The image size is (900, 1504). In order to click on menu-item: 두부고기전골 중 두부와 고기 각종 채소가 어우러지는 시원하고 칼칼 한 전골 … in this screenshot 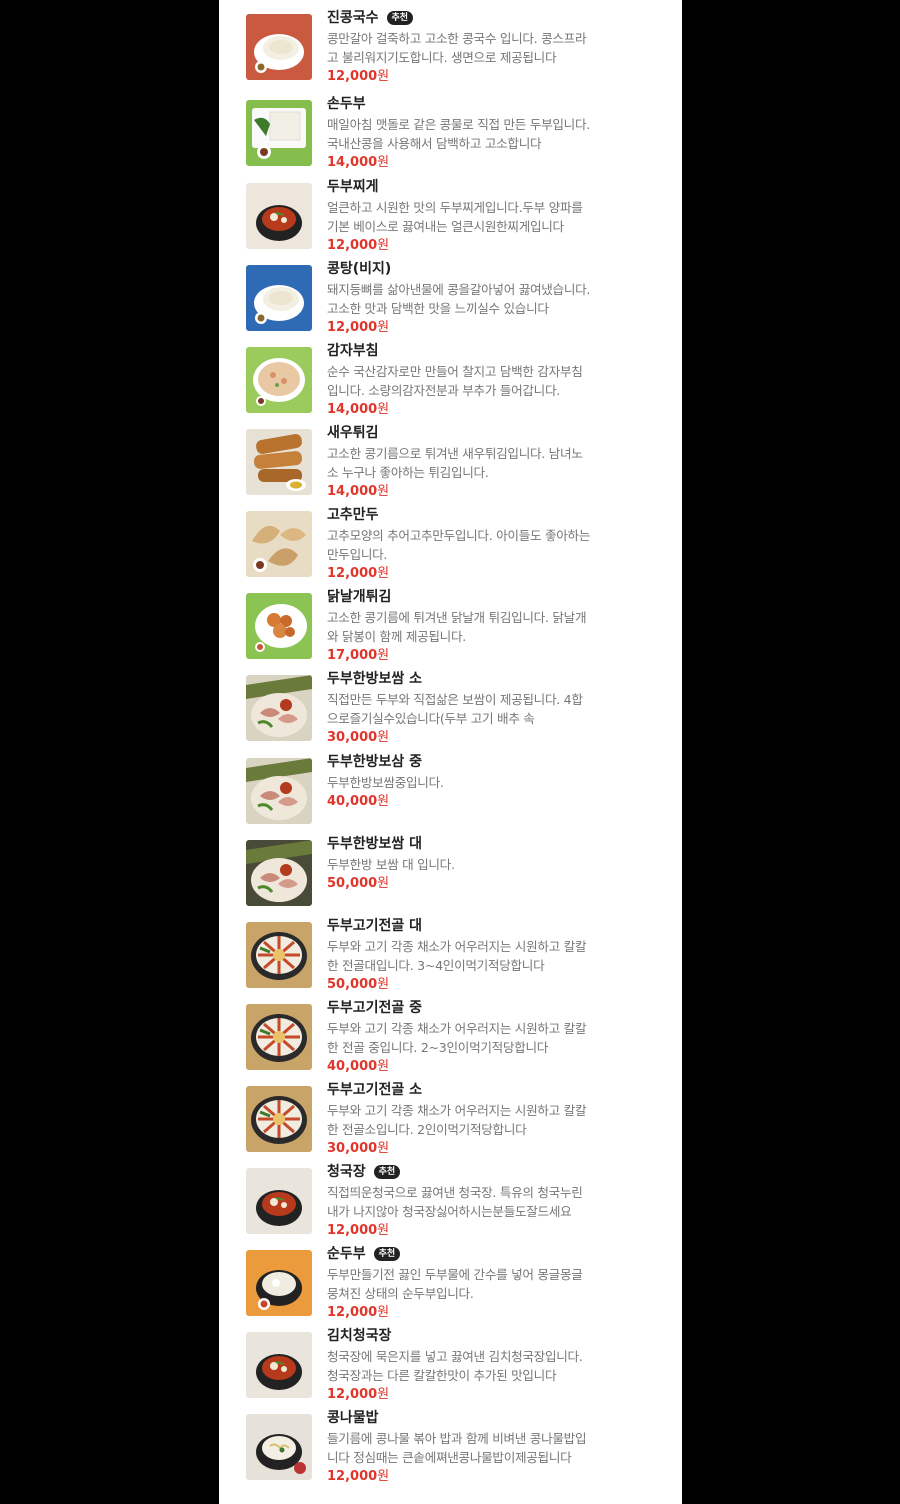, I will do `click(450, 1036)`.